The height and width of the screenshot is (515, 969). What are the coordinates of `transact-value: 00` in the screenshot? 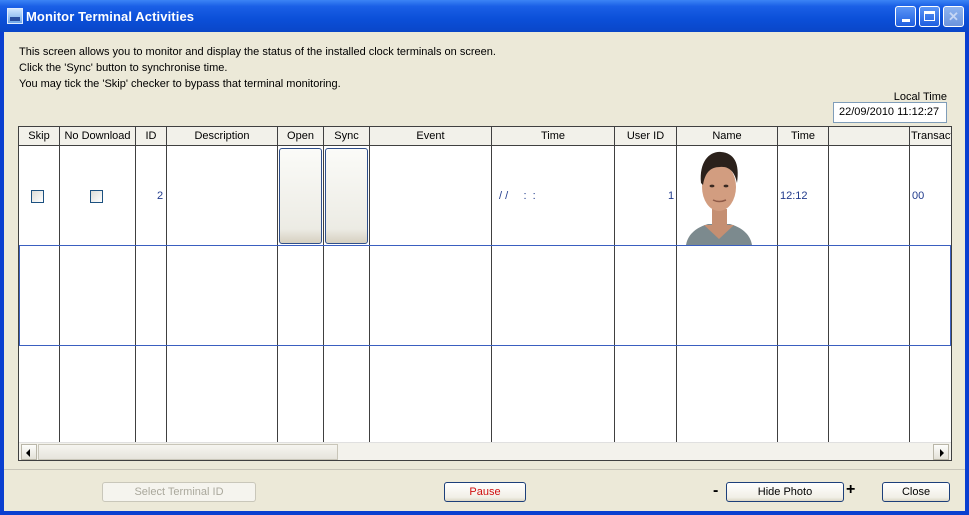 It's located at (918, 196).